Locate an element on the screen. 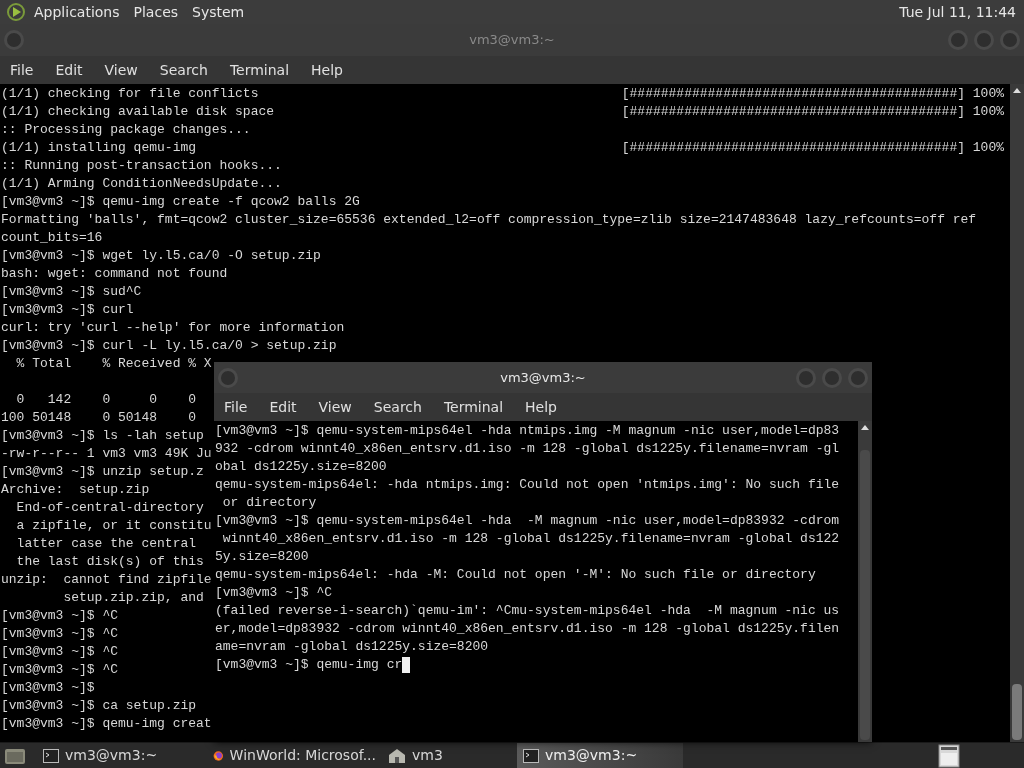  scroll-thumb is located at coordinates (1017, 712).